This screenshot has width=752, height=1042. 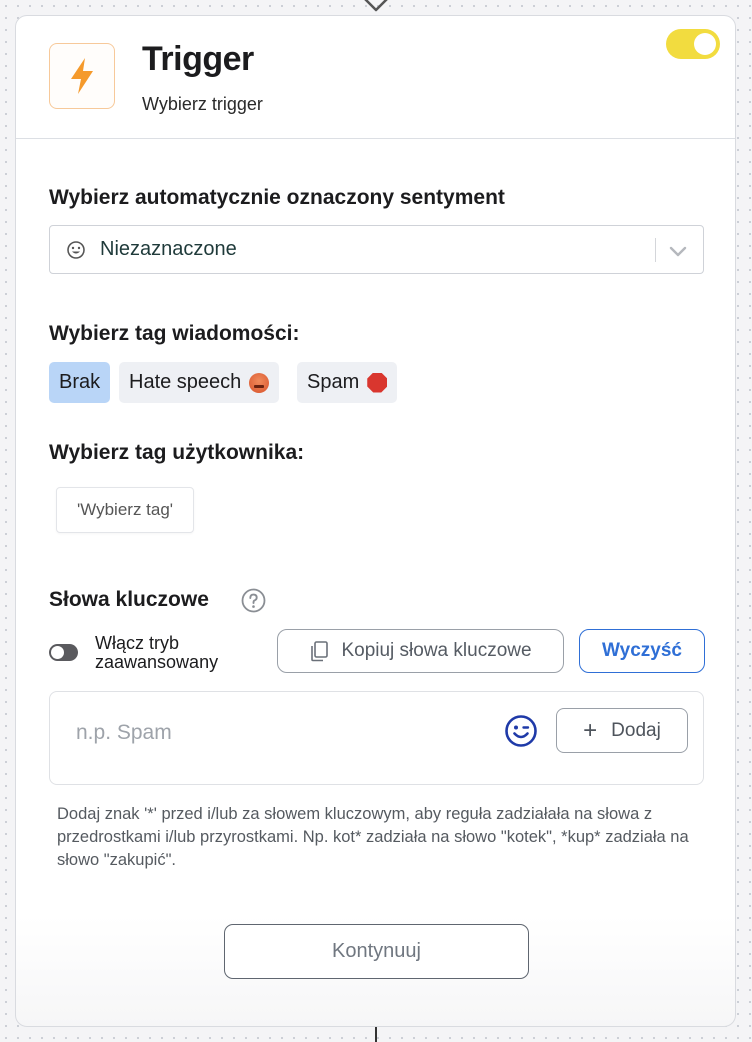 I want to click on card-header: Trigger Wybierz trigger, so click(x=375, y=77).